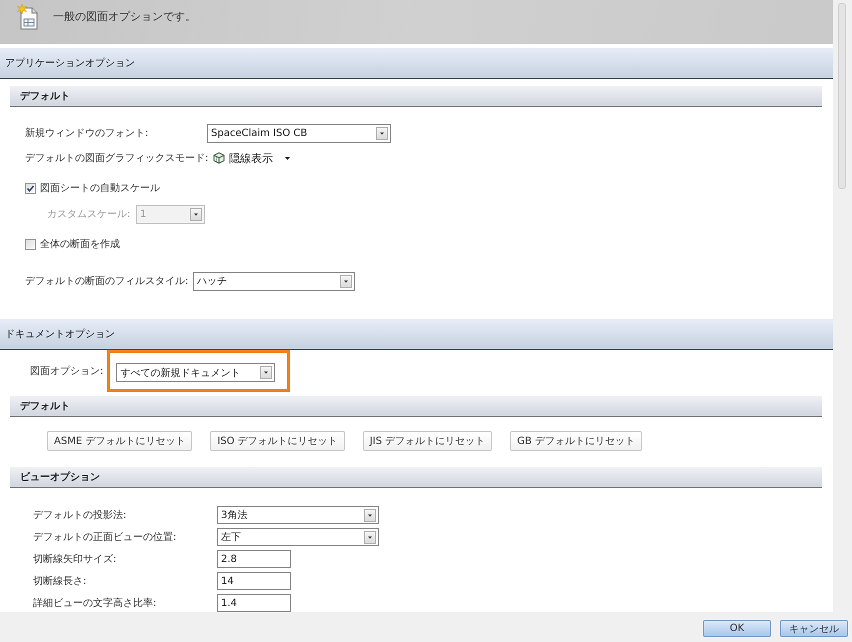  Describe the element at coordinates (254, 581) in the screenshot. I see `text-input: 14` at that location.